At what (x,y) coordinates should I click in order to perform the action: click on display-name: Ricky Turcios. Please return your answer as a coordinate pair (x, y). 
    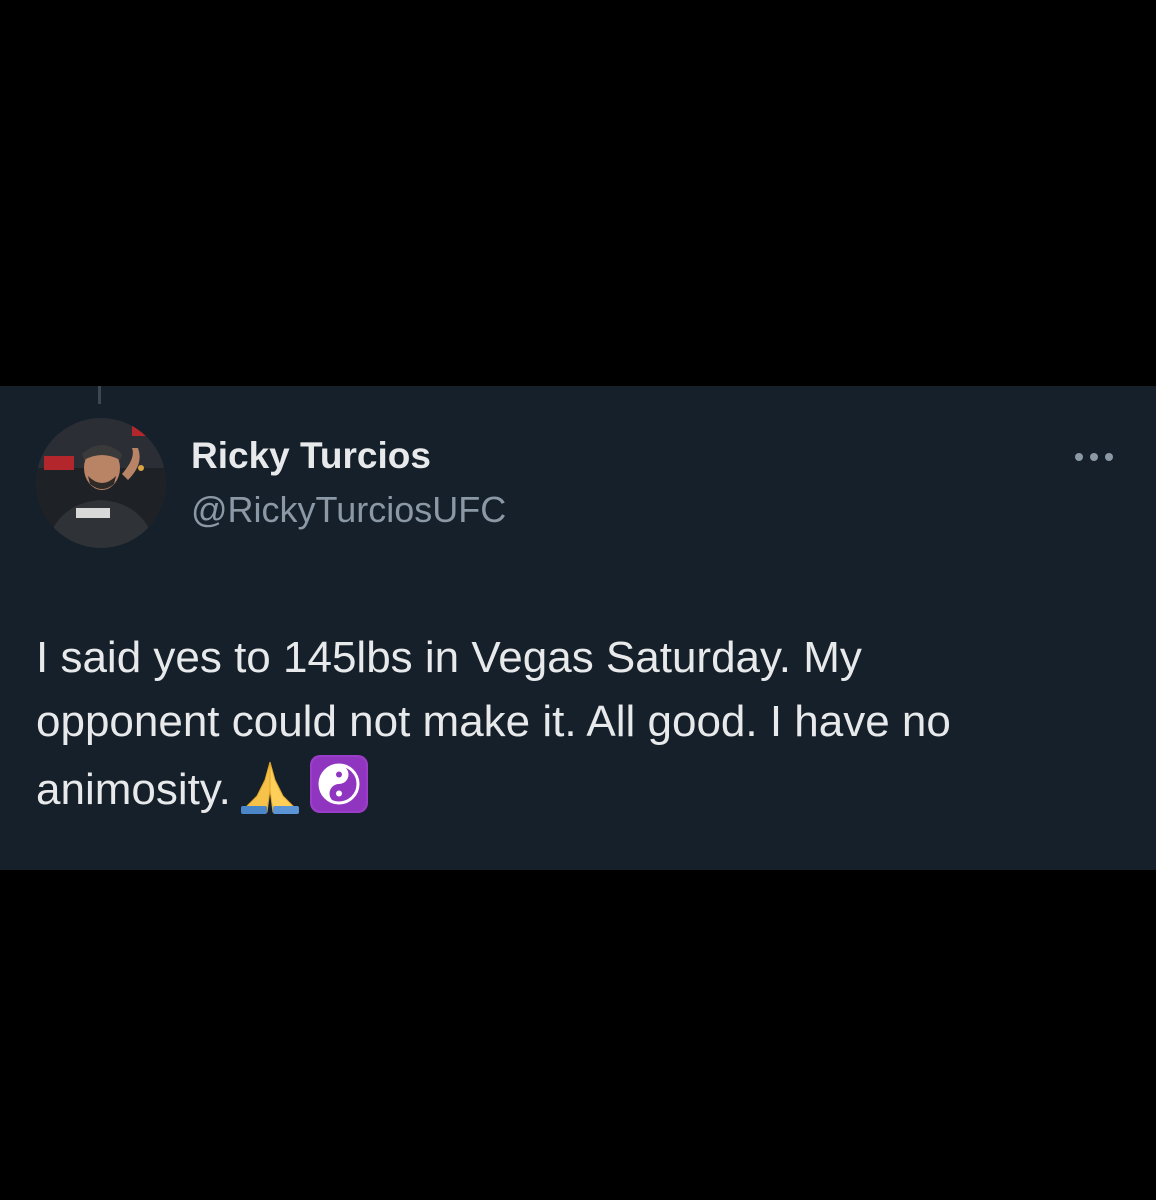
    Looking at the image, I should click on (311, 456).